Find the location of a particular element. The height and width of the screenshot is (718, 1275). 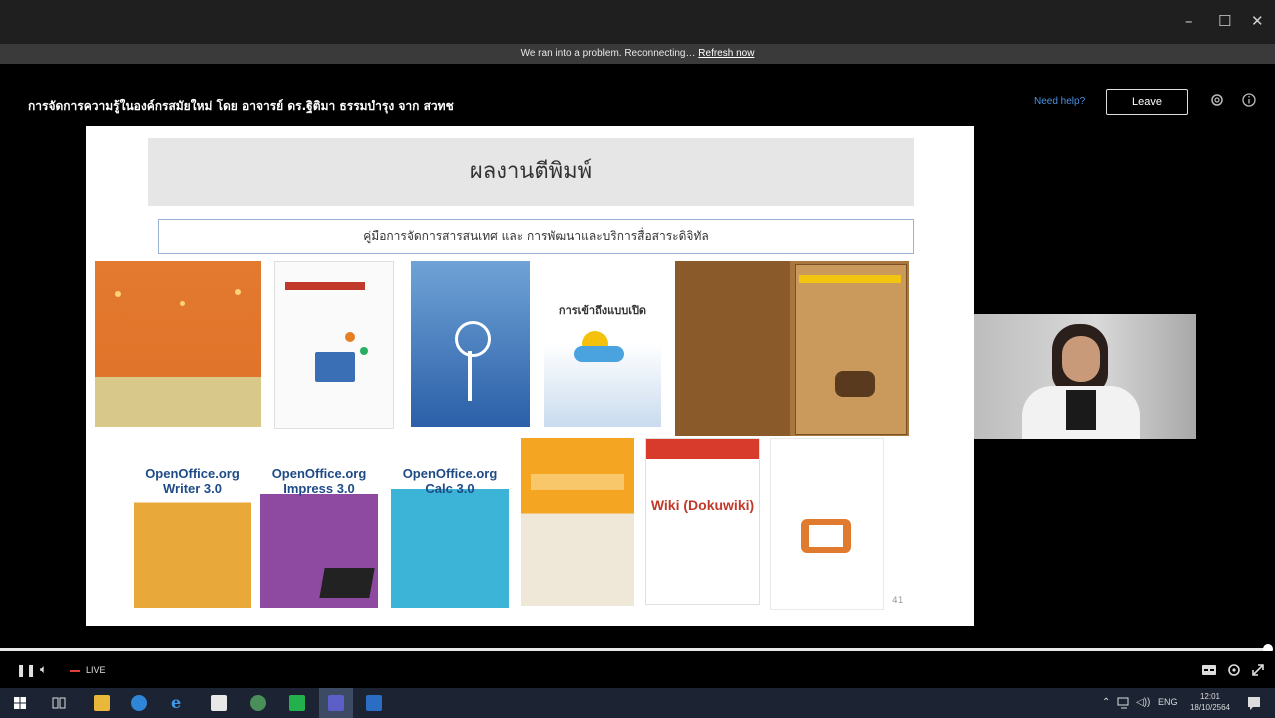

store-icon is located at coordinates (219, 703).